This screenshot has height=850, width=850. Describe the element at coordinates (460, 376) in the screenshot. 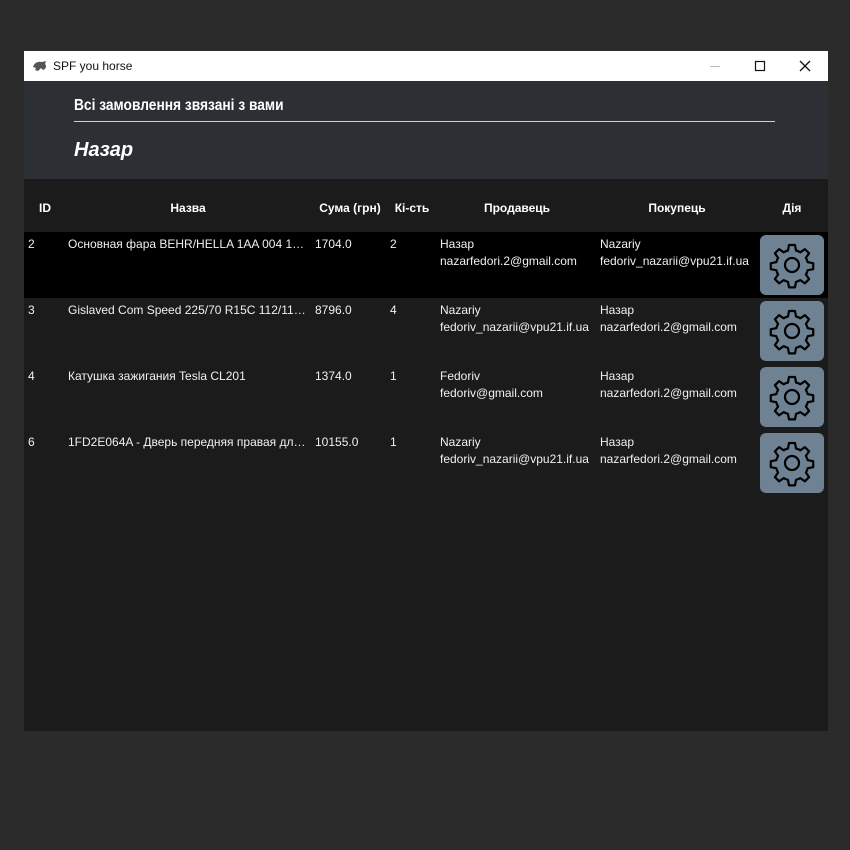

I see `seller-name: Fedoriv` at that location.